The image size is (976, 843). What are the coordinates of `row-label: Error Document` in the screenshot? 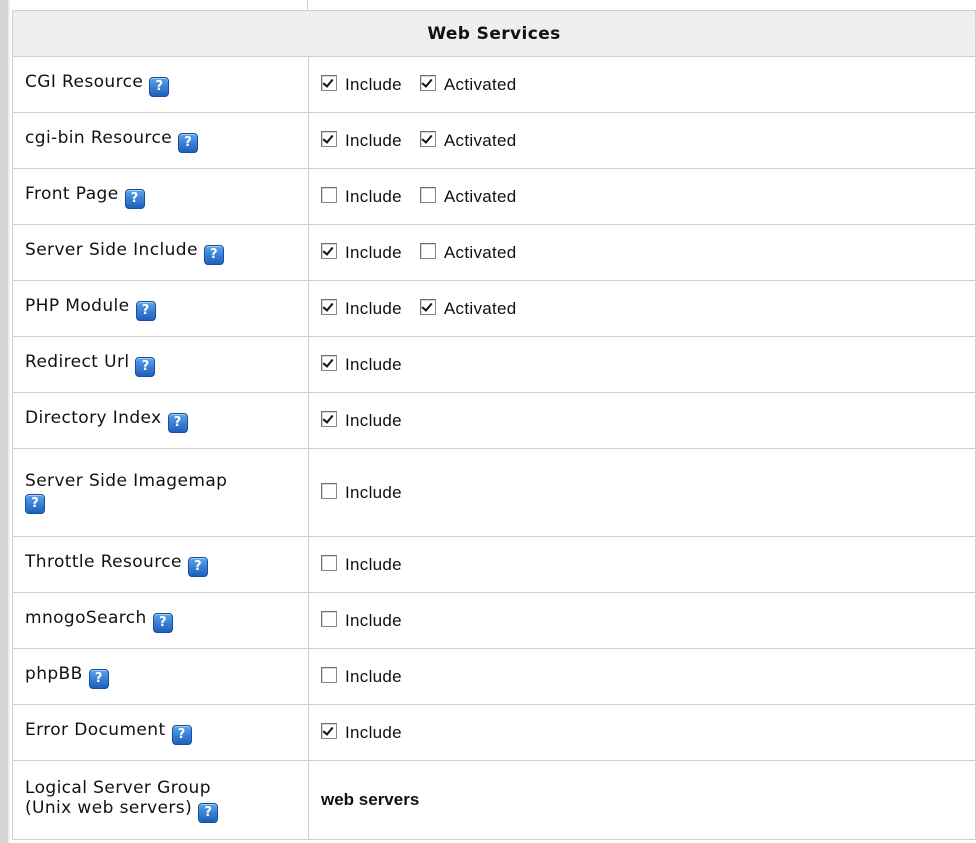 It's located at (95, 730).